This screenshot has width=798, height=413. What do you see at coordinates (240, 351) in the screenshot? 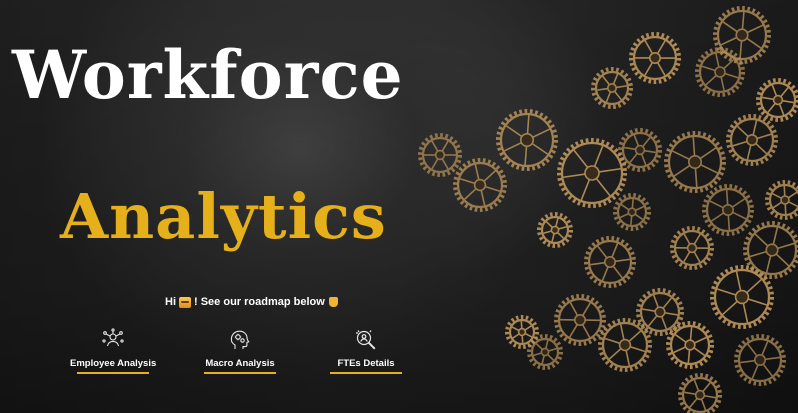
I see `nav-macro-analysis: Macro Analysis` at bounding box center [240, 351].